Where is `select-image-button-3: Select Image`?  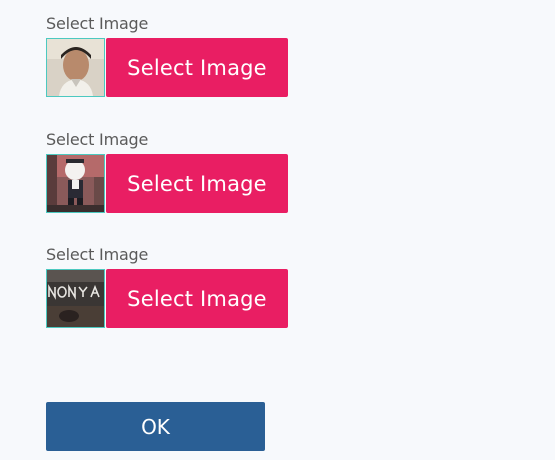
select-image-button-3: Select Image is located at coordinates (197, 298).